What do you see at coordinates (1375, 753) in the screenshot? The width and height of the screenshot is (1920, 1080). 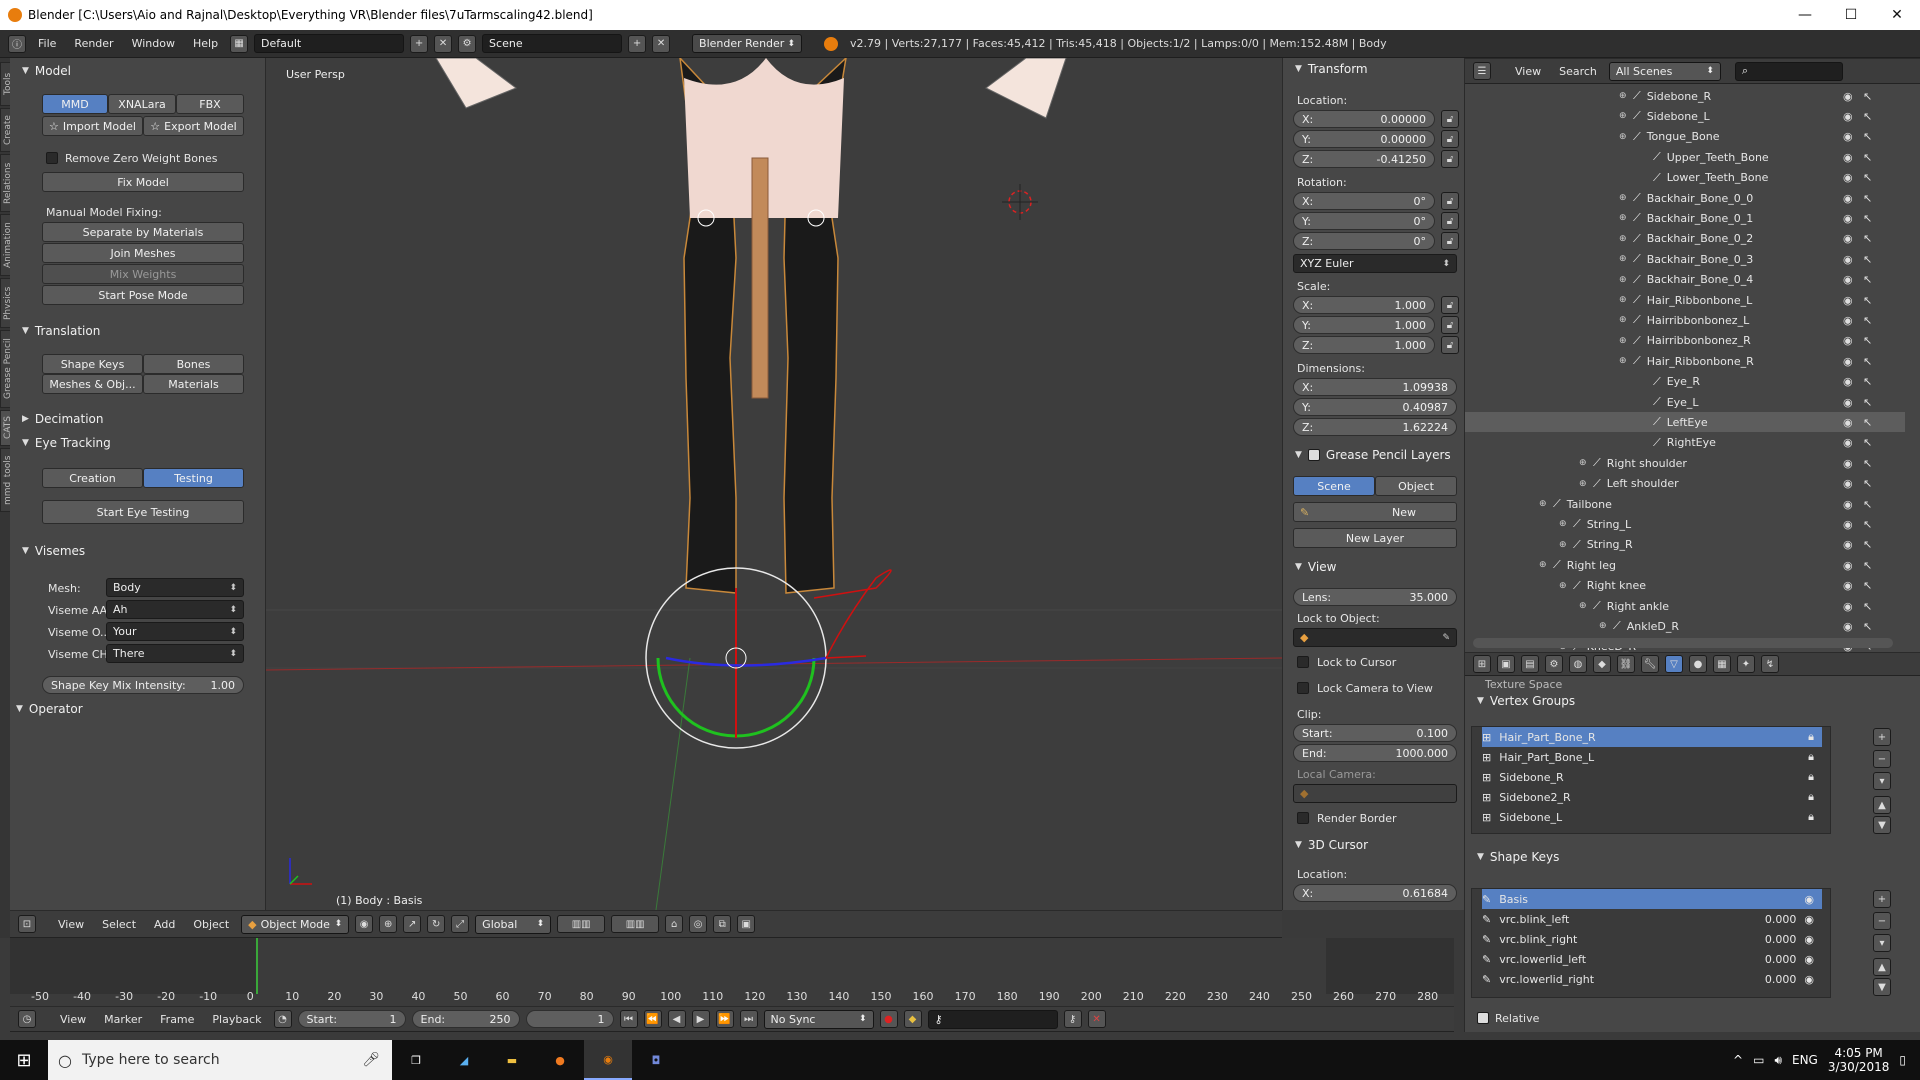 I see `clip-end-field: End: 1000.000` at bounding box center [1375, 753].